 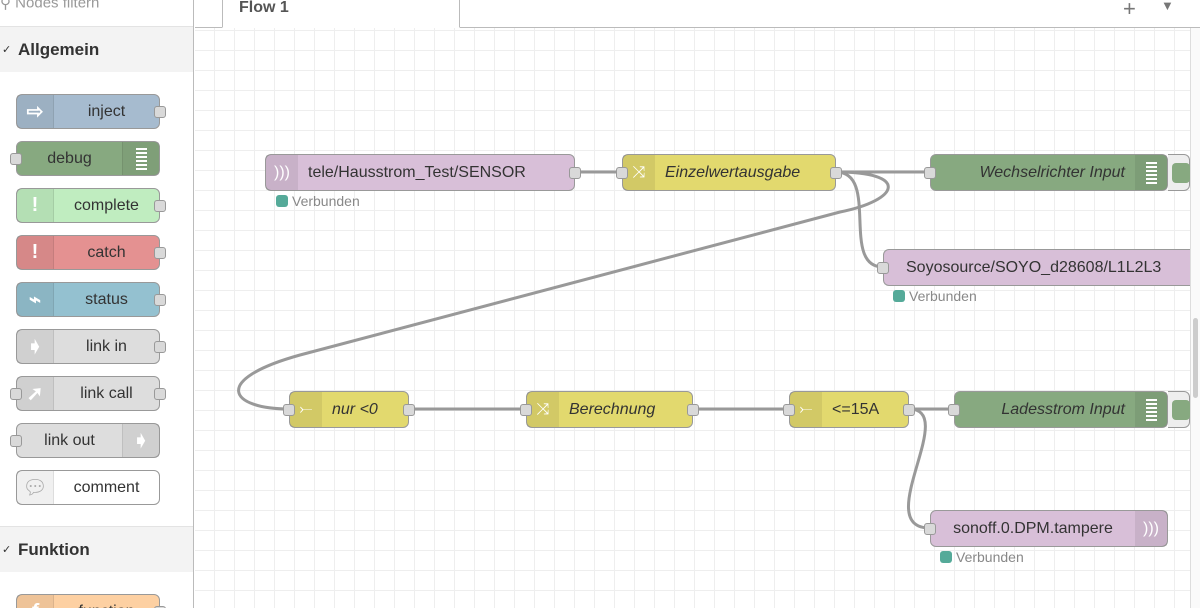 What do you see at coordinates (35, 346) in the screenshot?
I see `link-in-icon: ➧` at bounding box center [35, 346].